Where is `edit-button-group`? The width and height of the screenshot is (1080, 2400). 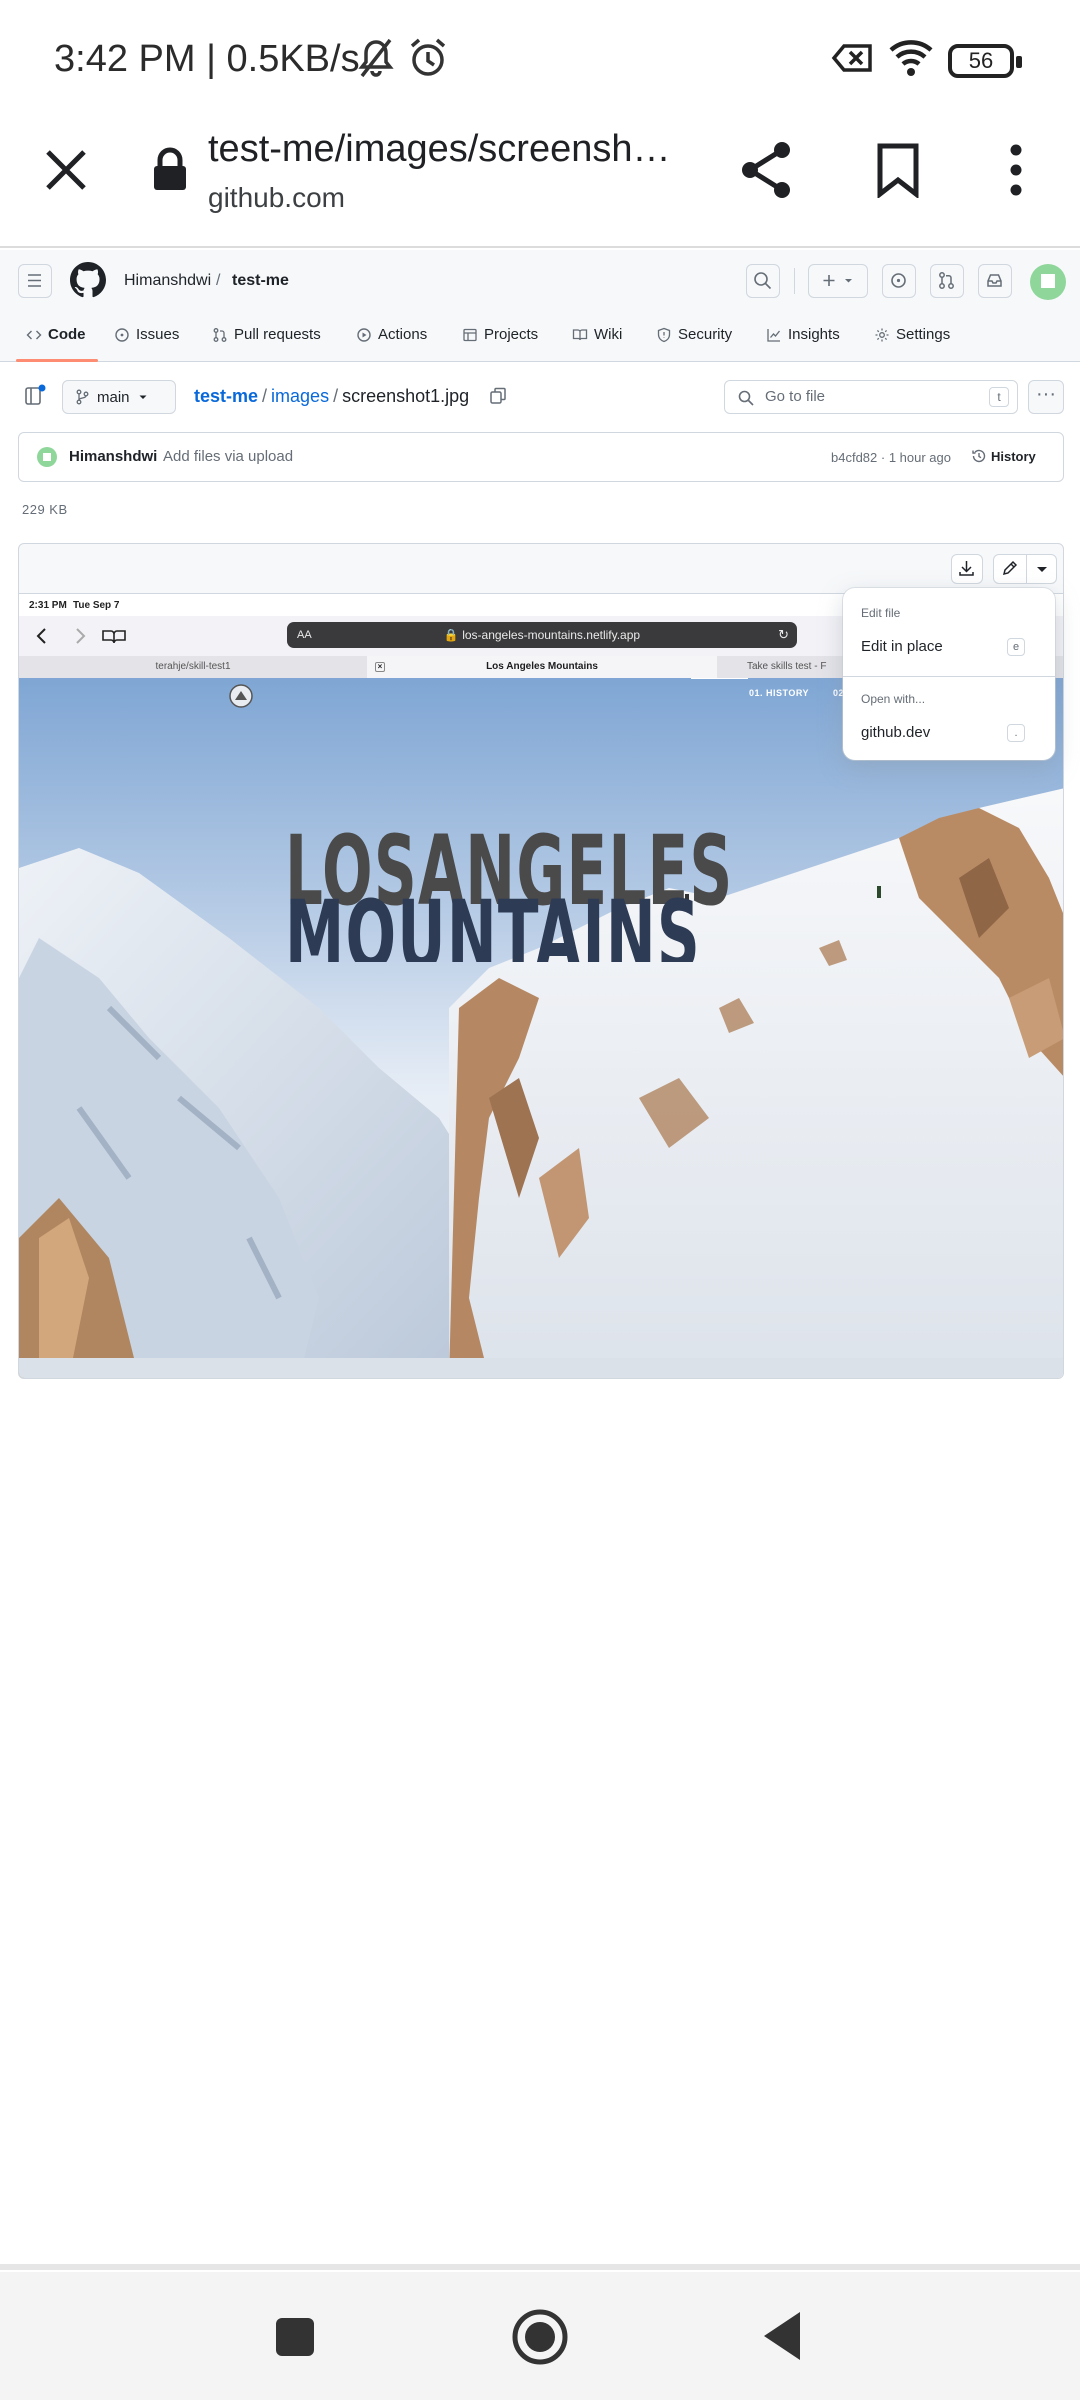
edit-button-group is located at coordinates (1025, 569).